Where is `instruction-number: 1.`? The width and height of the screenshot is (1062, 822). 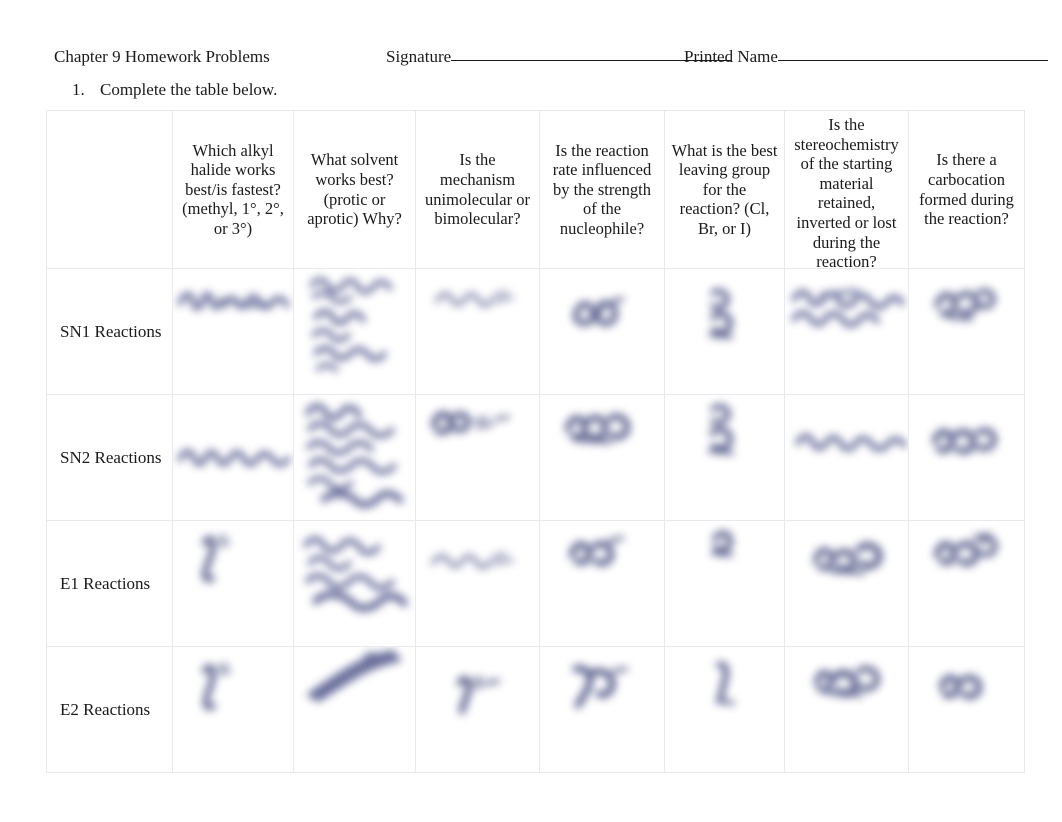
instruction-number: 1. is located at coordinates (78, 89).